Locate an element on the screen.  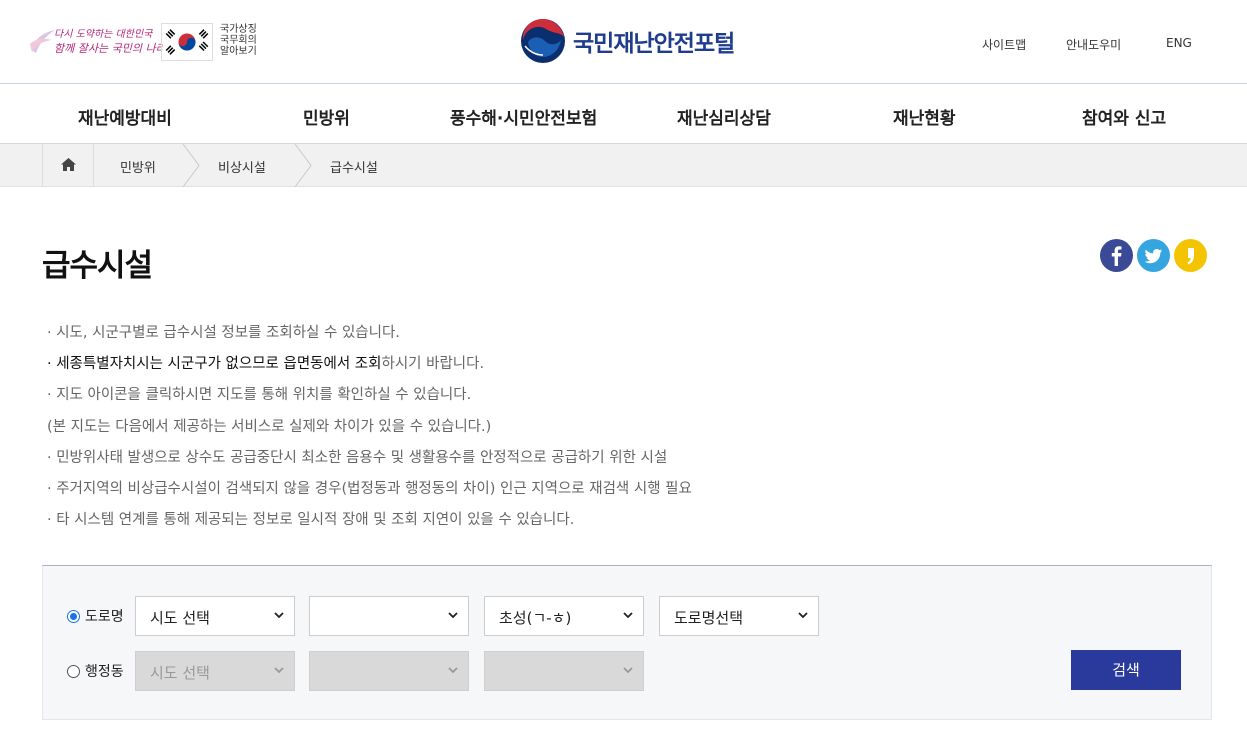
facebook-icon is located at coordinates (1116, 256).